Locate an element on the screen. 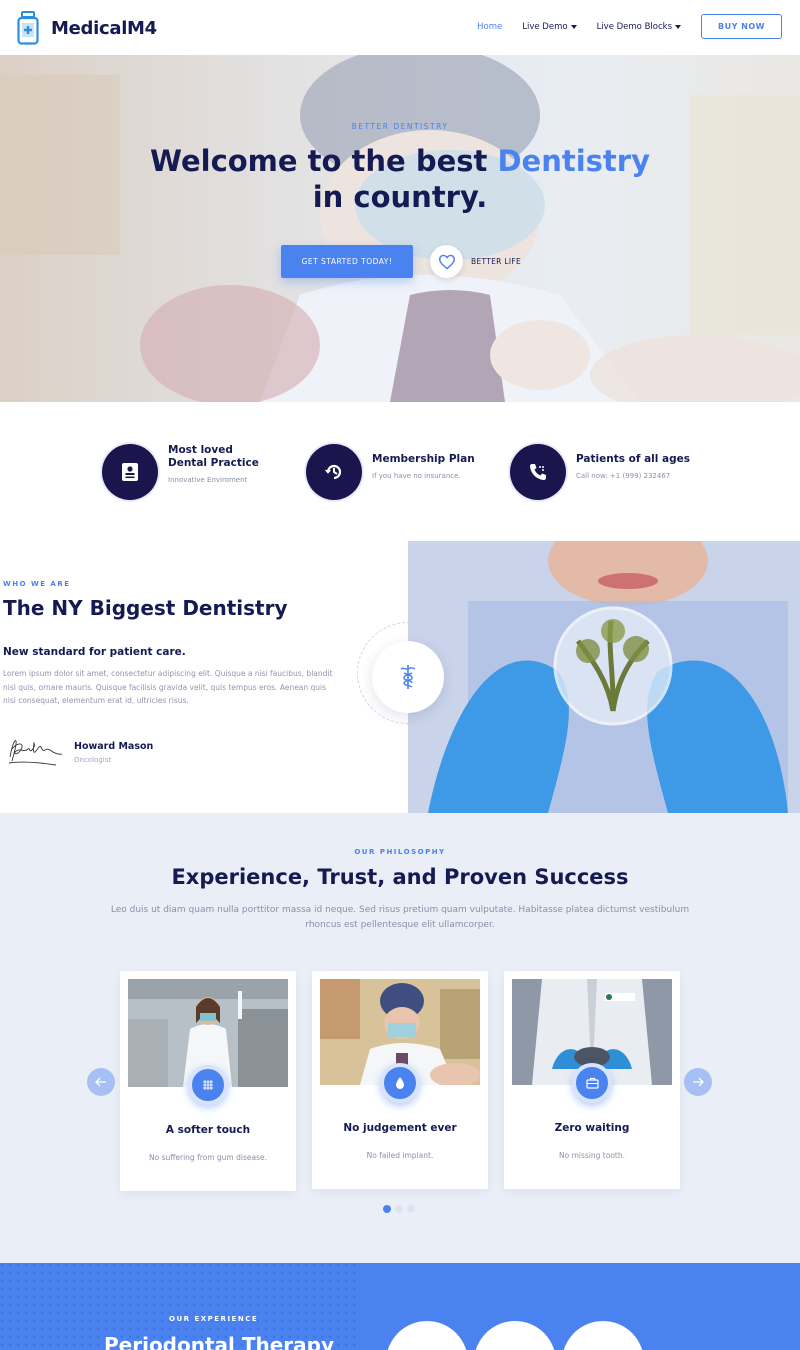 This screenshot has height=1350, width=800. feature-subtitle: Call now: +1 (999) 232467 is located at coordinates (623, 476).